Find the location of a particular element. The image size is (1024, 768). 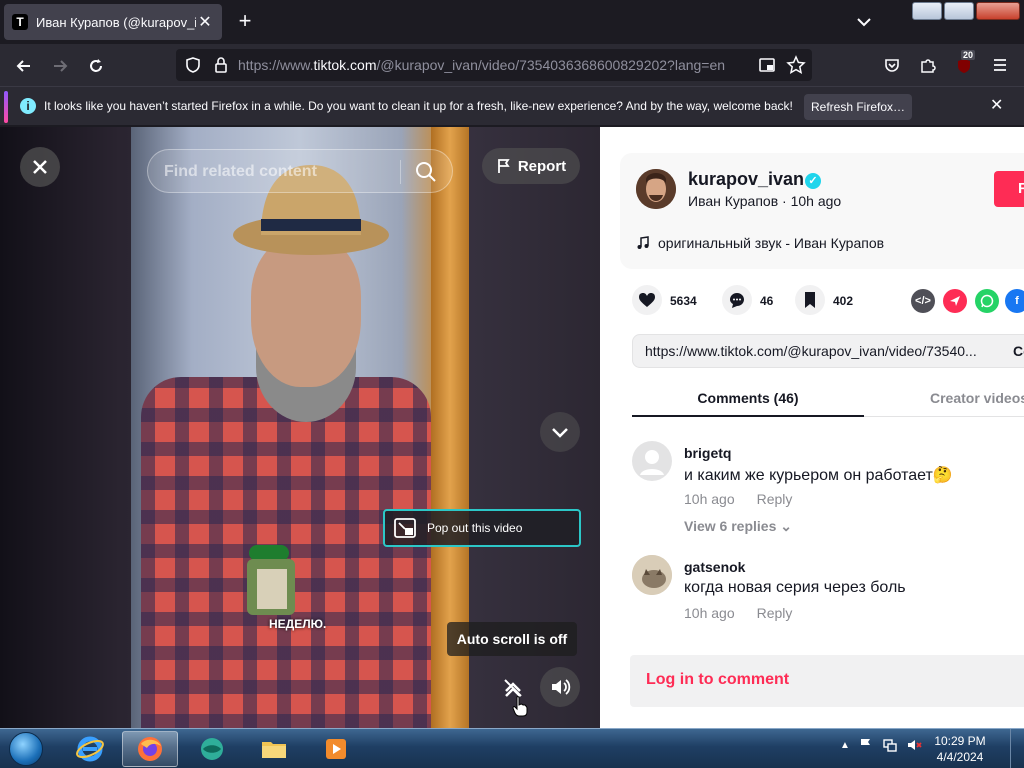

copy-link-button: Co is located at coordinates (1018, 351).